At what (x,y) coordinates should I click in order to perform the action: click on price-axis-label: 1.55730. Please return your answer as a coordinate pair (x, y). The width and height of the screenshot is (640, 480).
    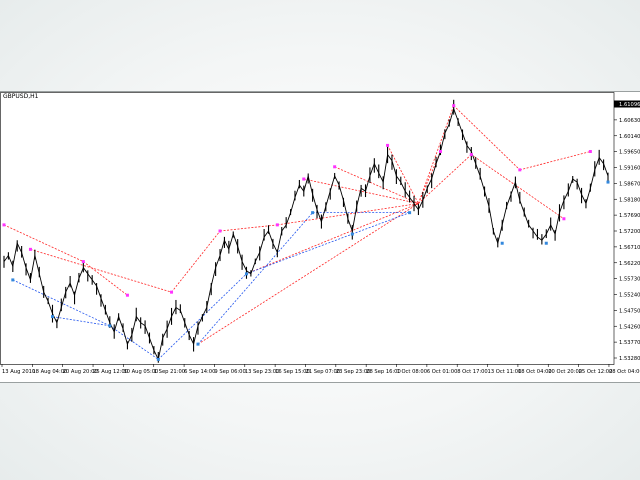
    Looking at the image, I should click on (629, 280).